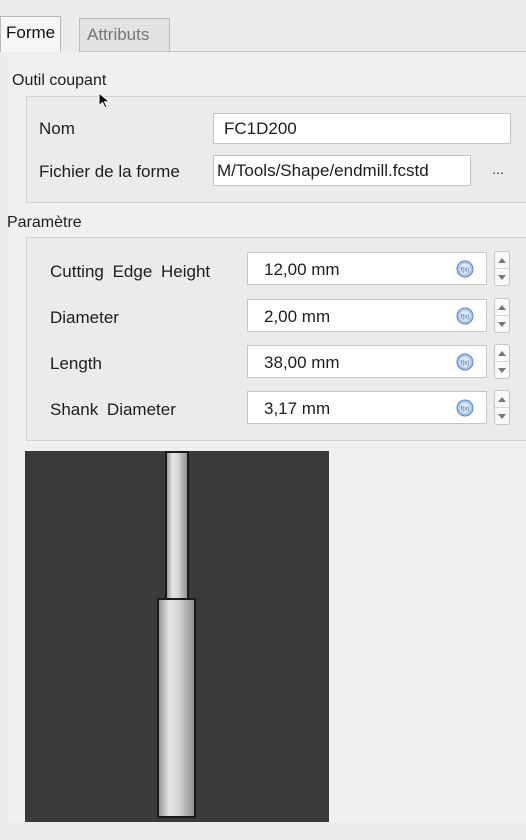 The image size is (526, 840). I want to click on cutting-edge-height-value: 12,00 mm, so click(302, 269).